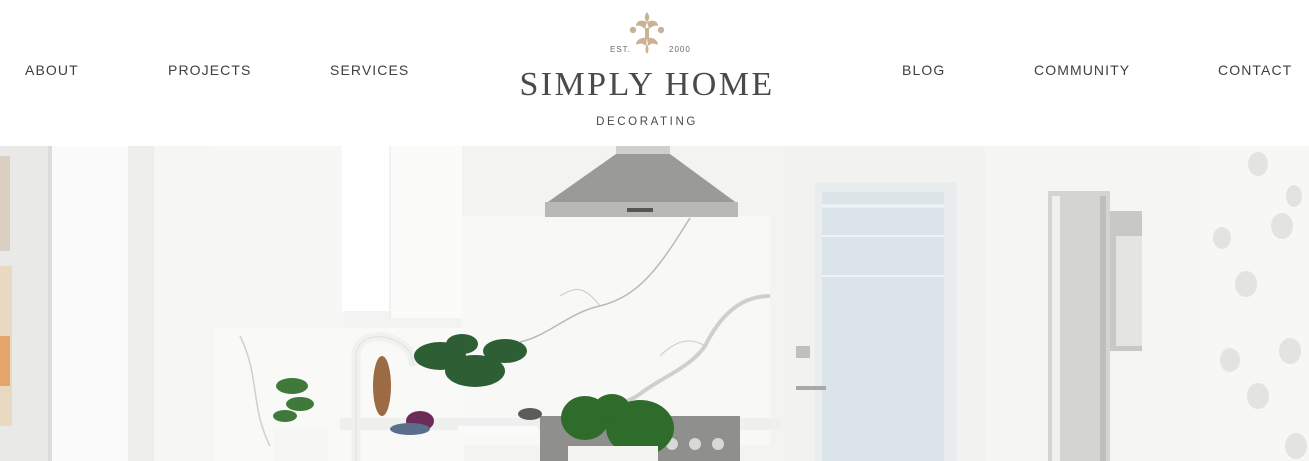  Describe the element at coordinates (1255, 70) in the screenshot. I see `nav-link-contact: CONTACT` at that location.